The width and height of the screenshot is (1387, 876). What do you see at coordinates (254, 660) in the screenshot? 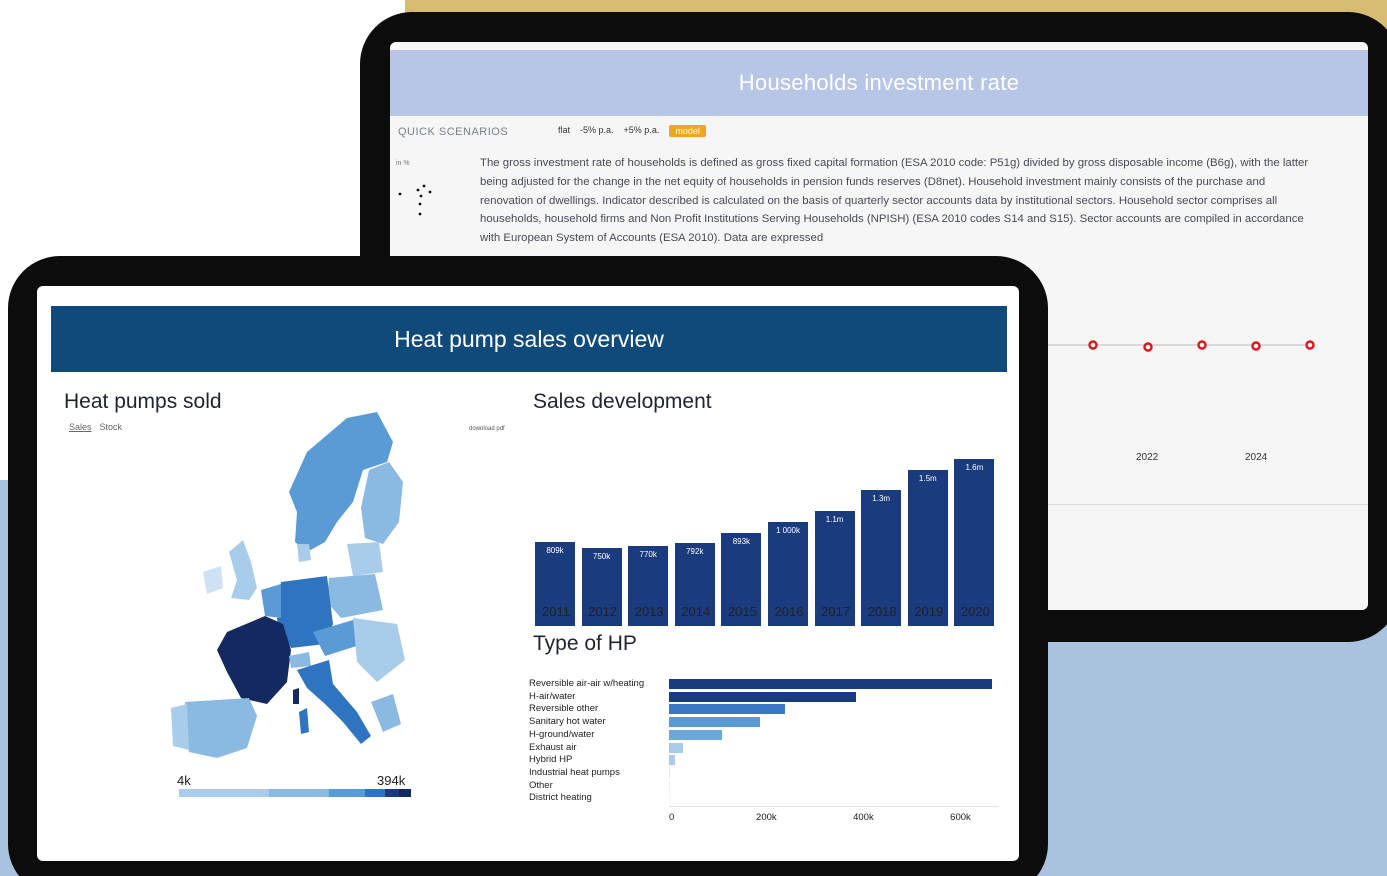
I see `map-region-france` at bounding box center [254, 660].